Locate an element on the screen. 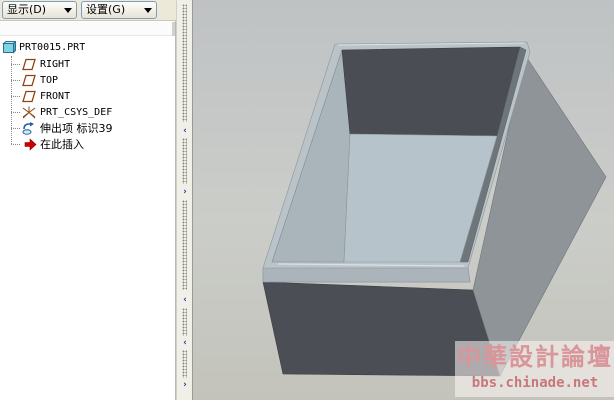  forum-watermark: 中華設計論壇 bbs.chinade.net is located at coordinates (534, 369).